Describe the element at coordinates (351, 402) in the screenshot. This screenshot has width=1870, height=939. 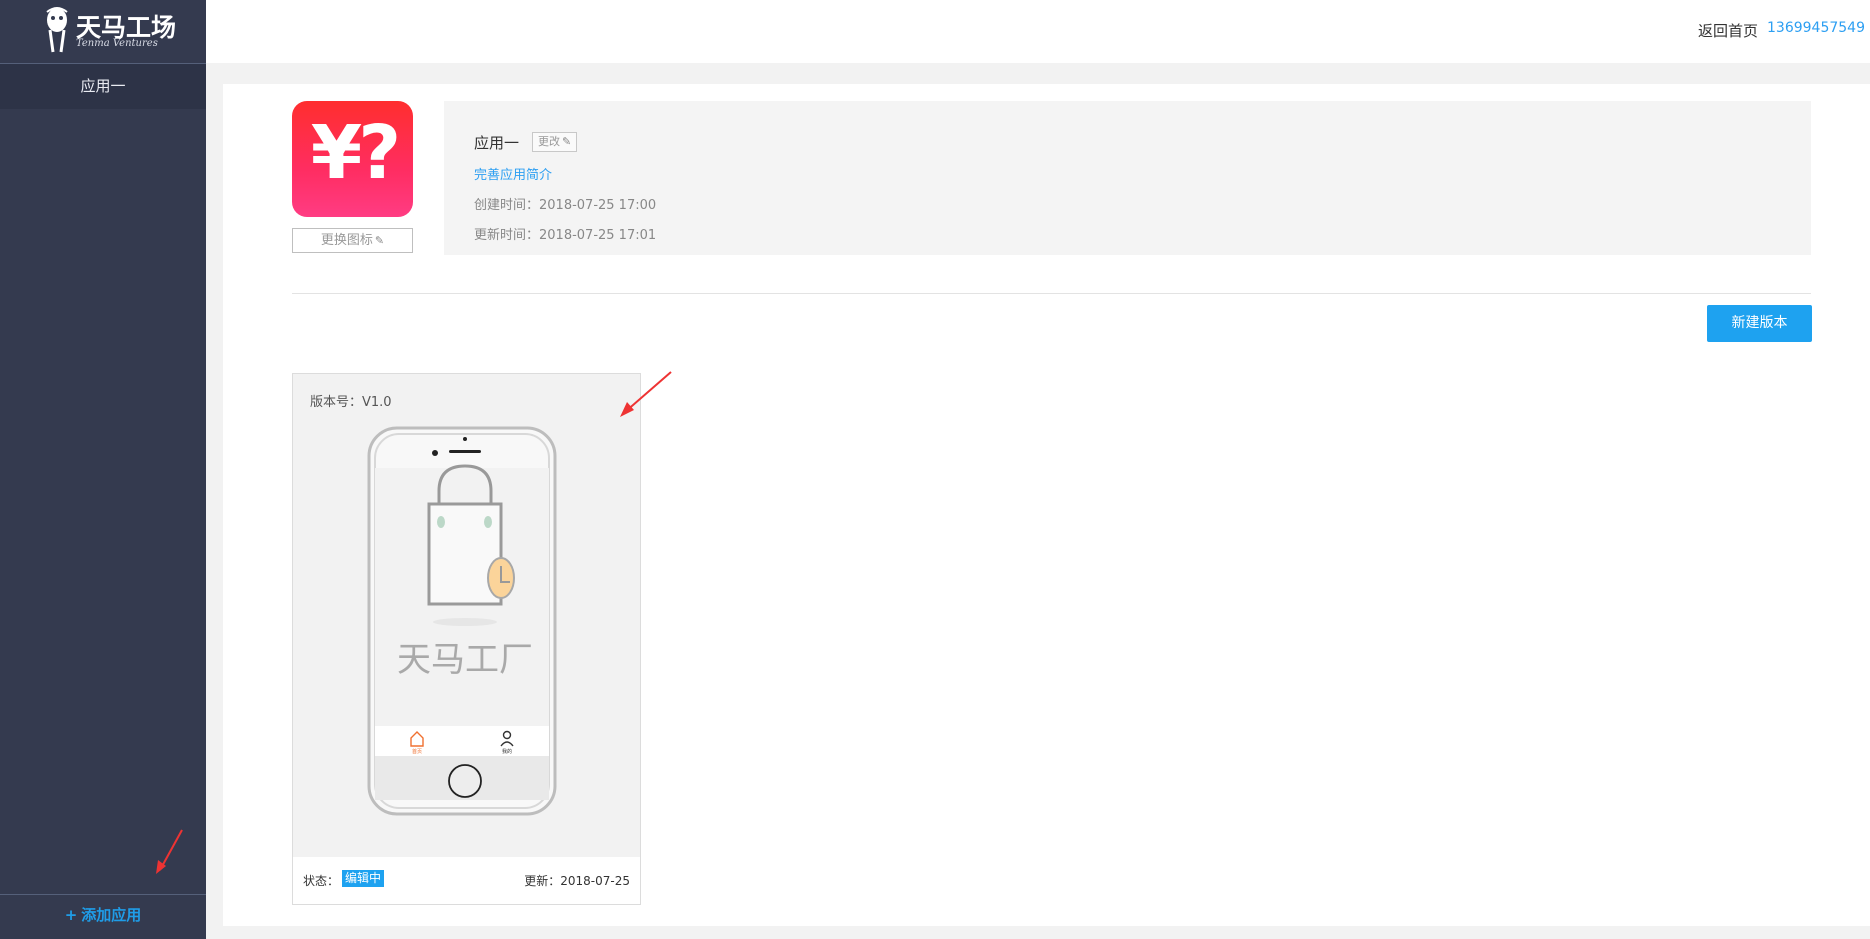
I see `version-number: 版本号：V1.0` at that location.